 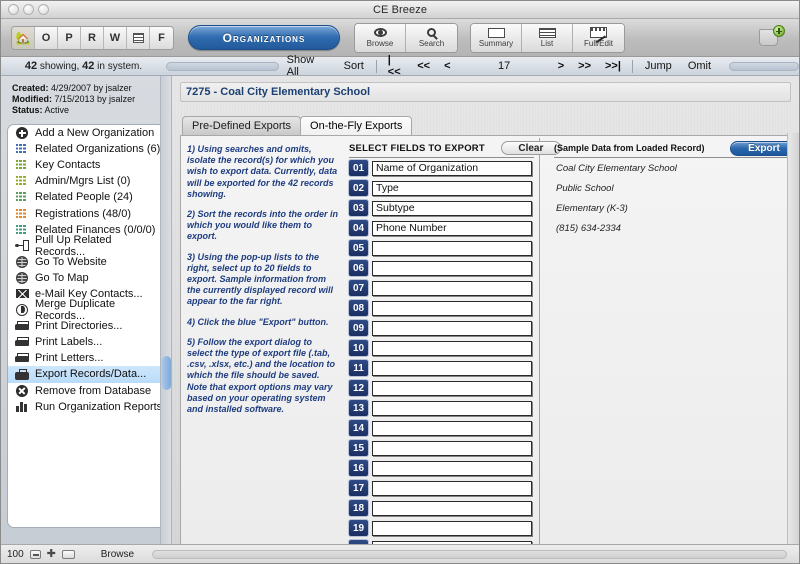 What do you see at coordinates (423, 66) in the screenshot?
I see `prev-page-button: <<` at bounding box center [423, 66].